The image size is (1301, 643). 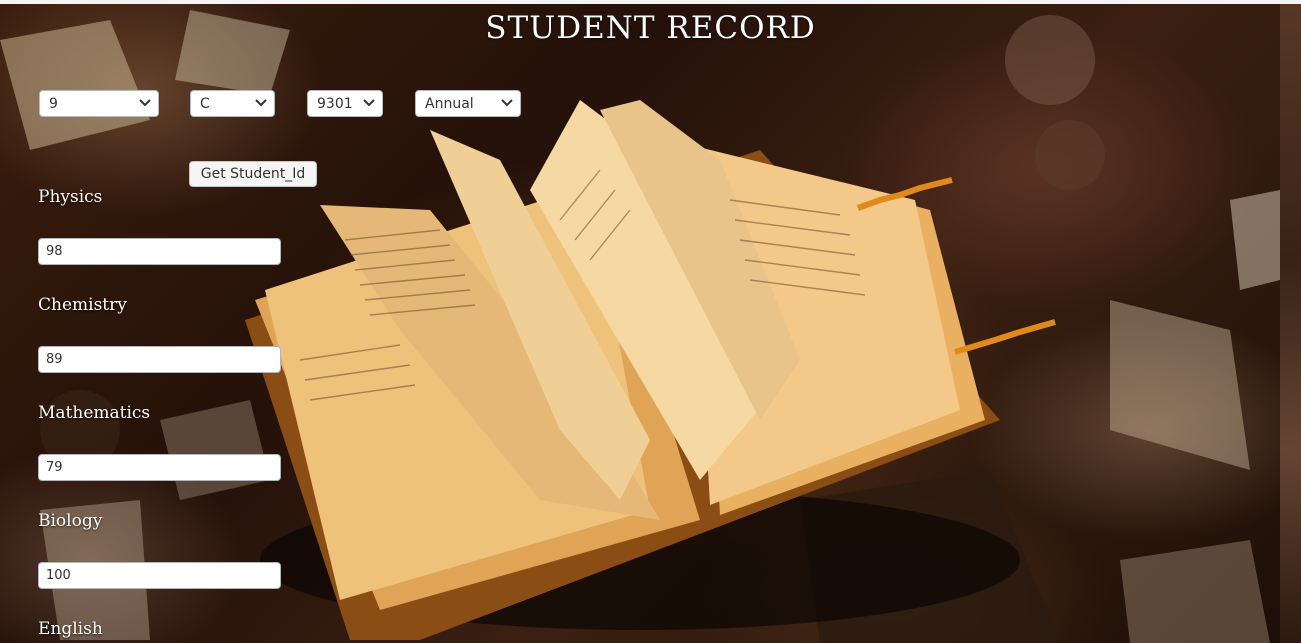 I want to click on exam-select: Annual, so click(x=468, y=103).